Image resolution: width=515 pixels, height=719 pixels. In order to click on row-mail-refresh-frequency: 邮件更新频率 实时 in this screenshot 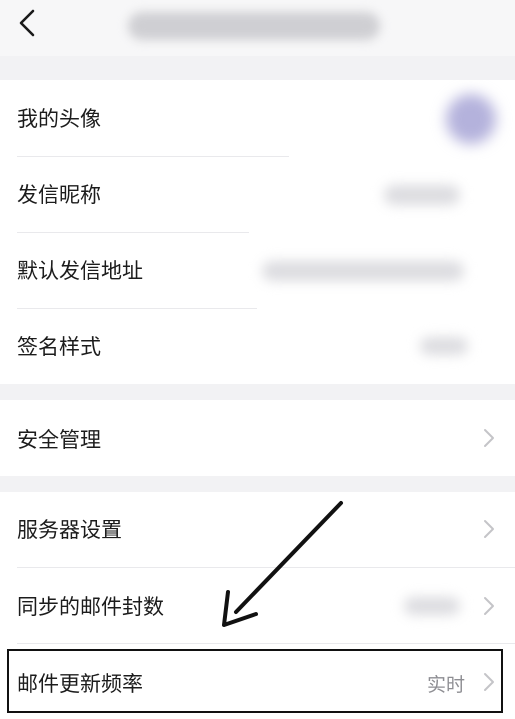, I will do `click(257, 681)`.